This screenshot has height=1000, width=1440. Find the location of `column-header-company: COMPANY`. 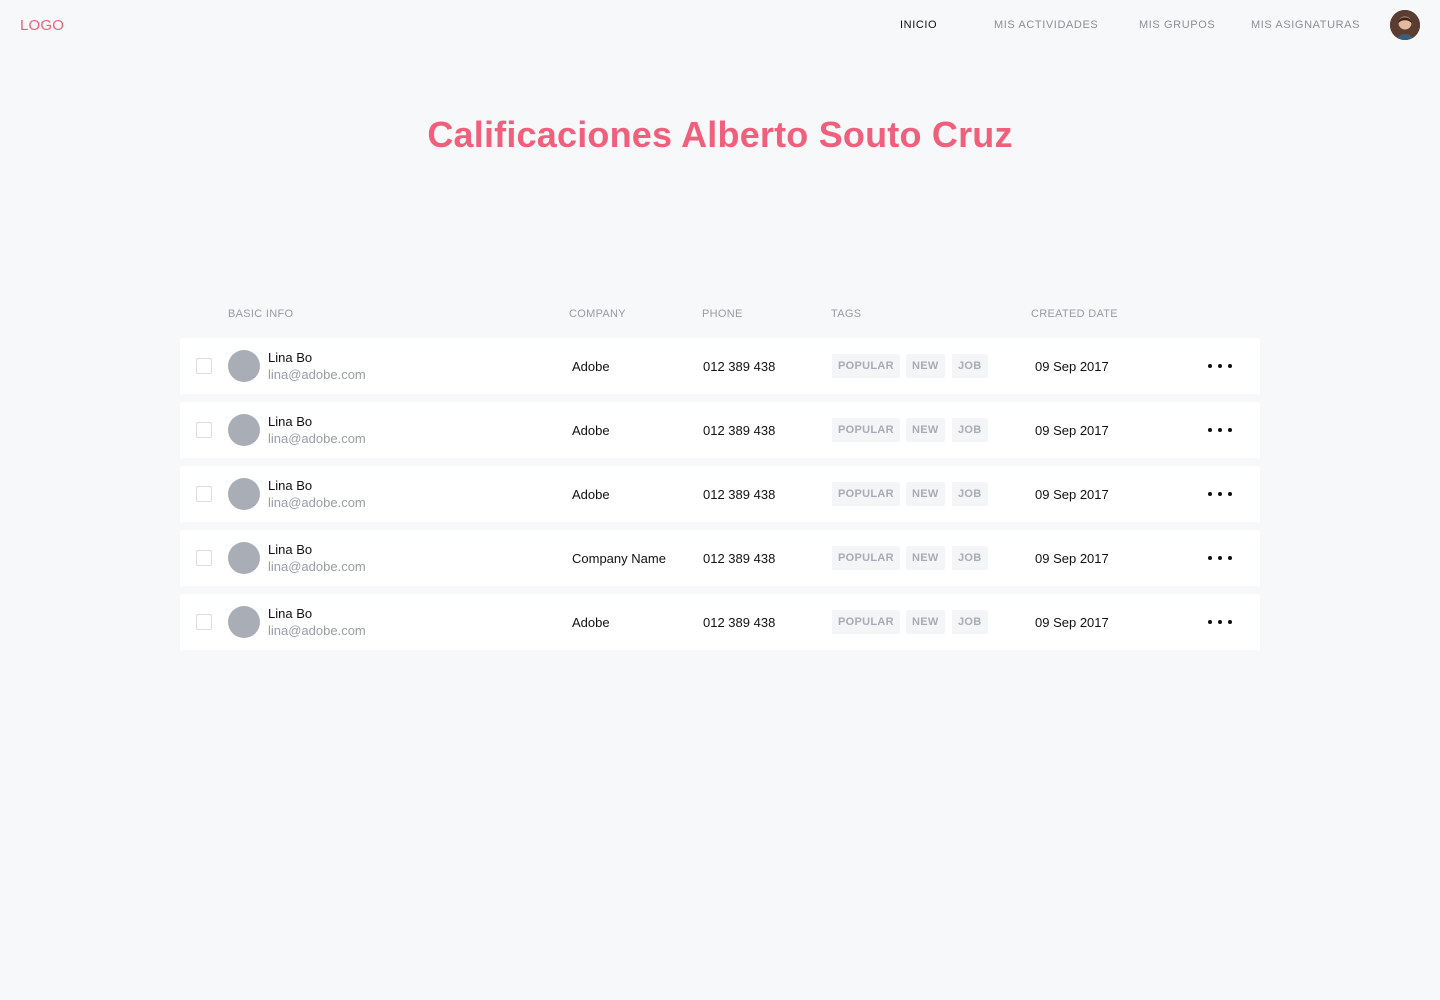

column-header-company: COMPANY is located at coordinates (597, 314).